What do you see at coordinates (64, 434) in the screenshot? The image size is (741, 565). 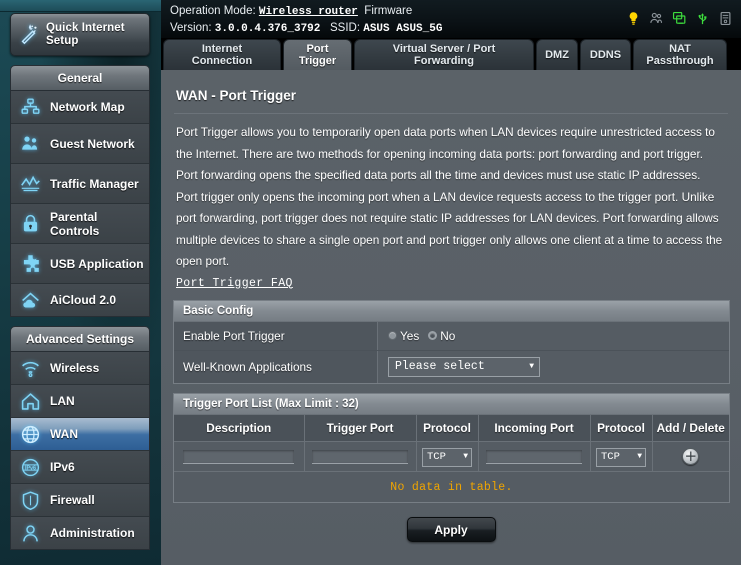 I see `sidebar-item-wan-label: WAN` at bounding box center [64, 434].